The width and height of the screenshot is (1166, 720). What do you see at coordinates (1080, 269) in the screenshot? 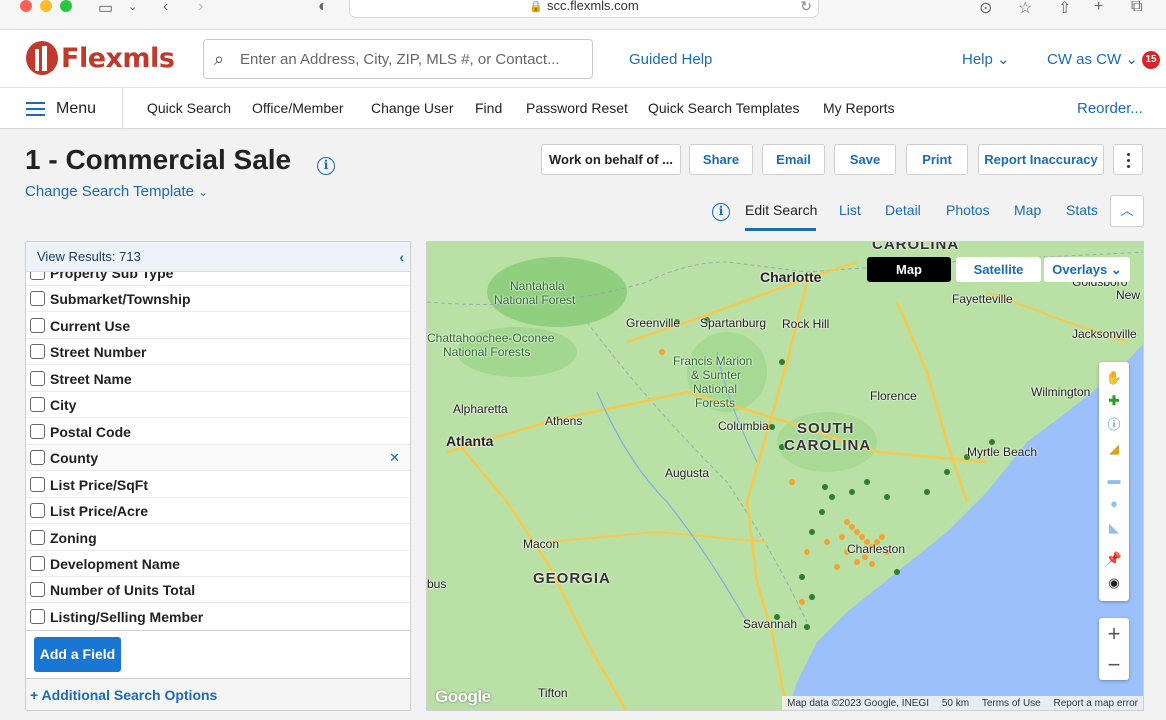
I see `overlays-label: Overlays` at bounding box center [1080, 269].